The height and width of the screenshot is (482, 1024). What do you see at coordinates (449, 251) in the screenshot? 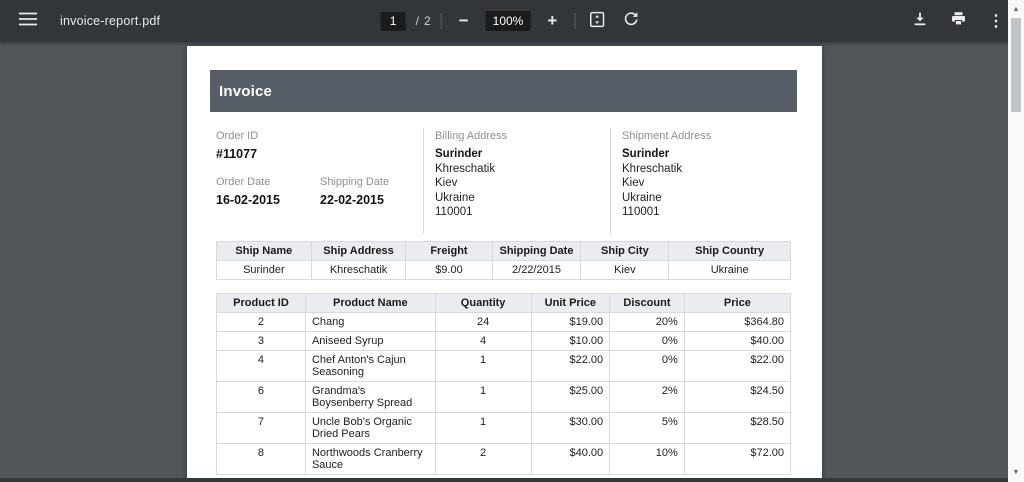
I see `column-header: Freight` at bounding box center [449, 251].